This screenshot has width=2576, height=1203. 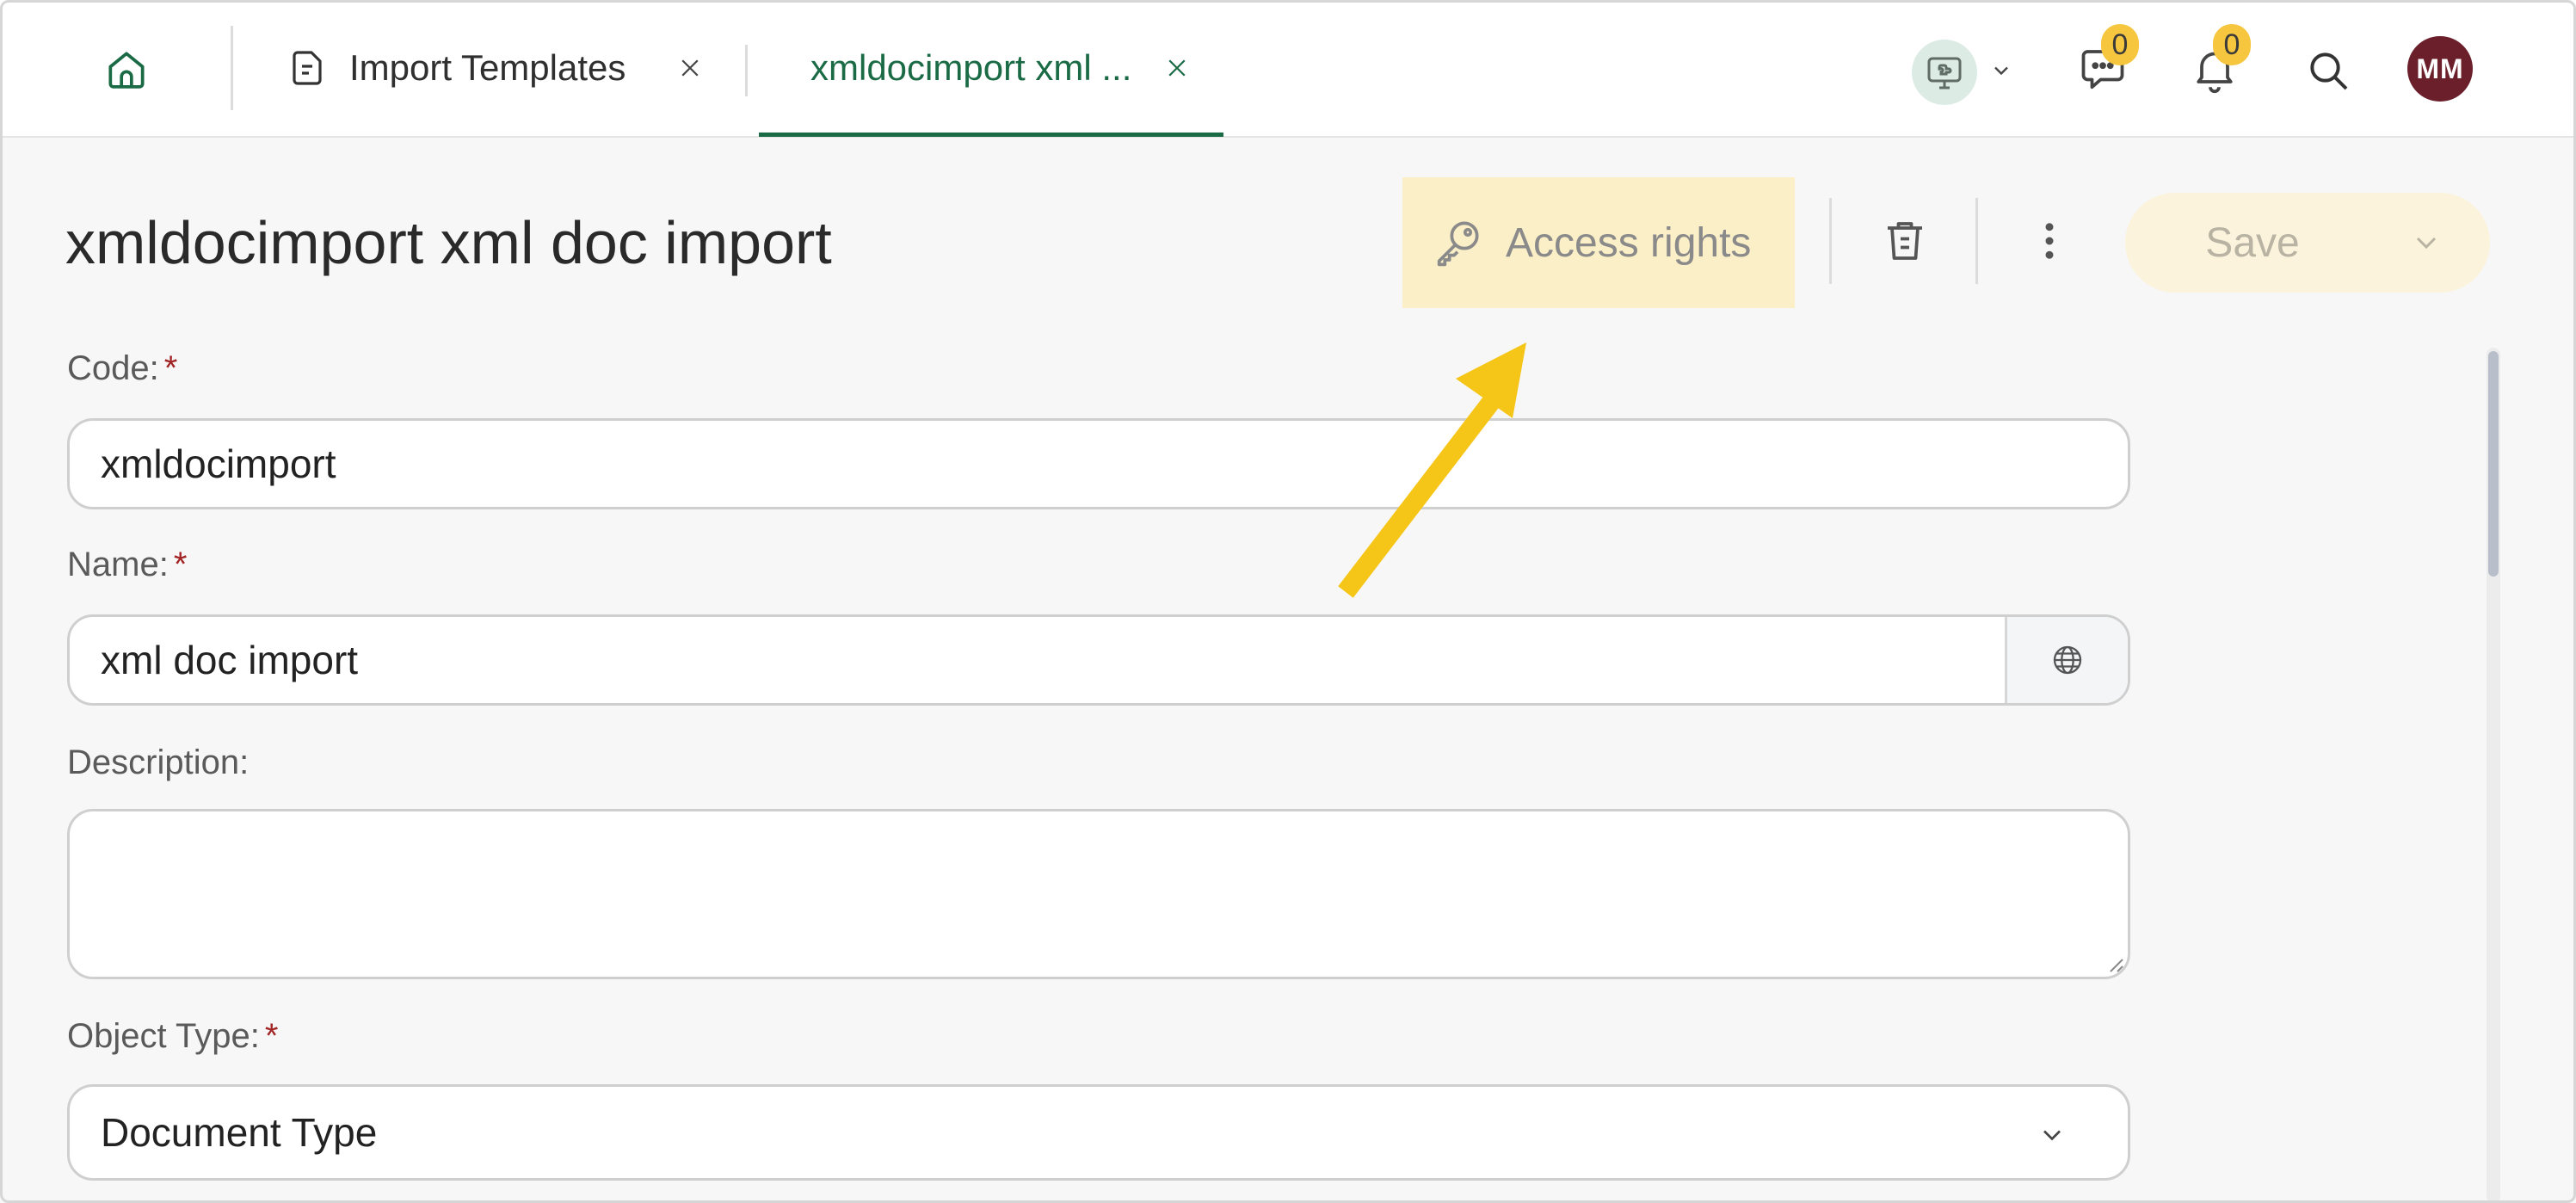 What do you see at coordinates (2115, 964) in the screenshot?
I see `resize-handle-icon` at bounding box center [2115, 964].